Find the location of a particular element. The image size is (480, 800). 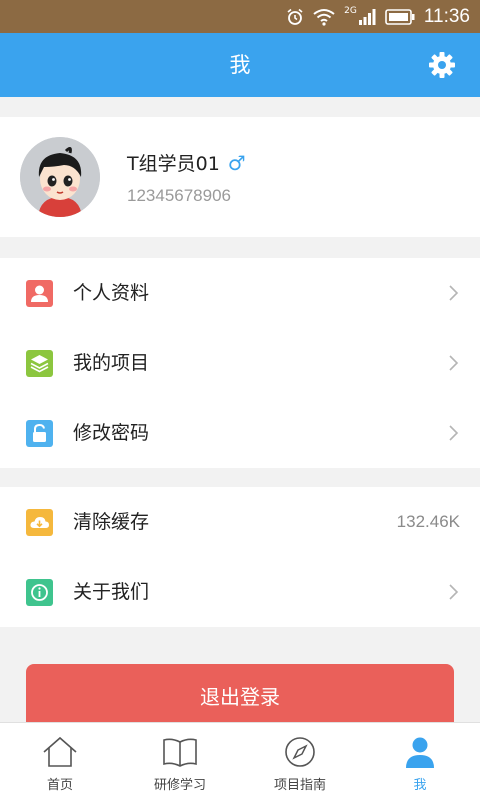

menu-item-label: 关于我们 is located at coordinates (111, 592).